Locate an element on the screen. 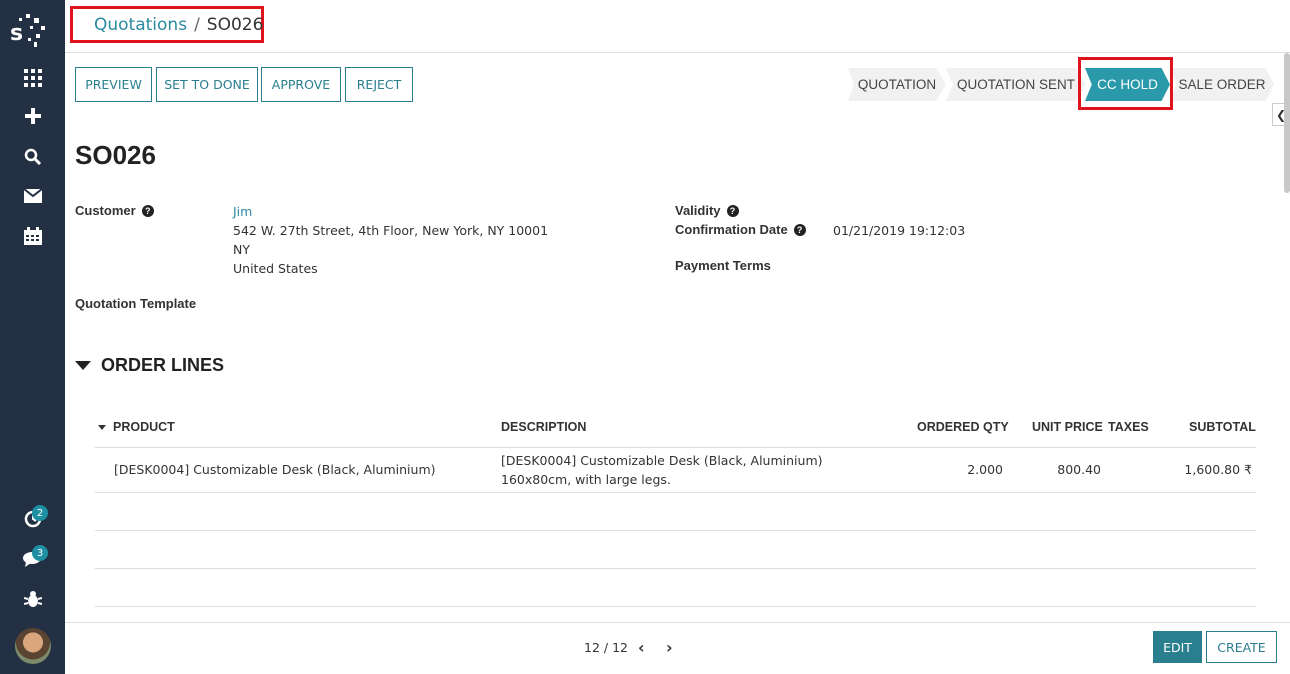 The width and height of the screenshot is (1290, 674). sort-desc-icon is located at coordinates (102, 428).